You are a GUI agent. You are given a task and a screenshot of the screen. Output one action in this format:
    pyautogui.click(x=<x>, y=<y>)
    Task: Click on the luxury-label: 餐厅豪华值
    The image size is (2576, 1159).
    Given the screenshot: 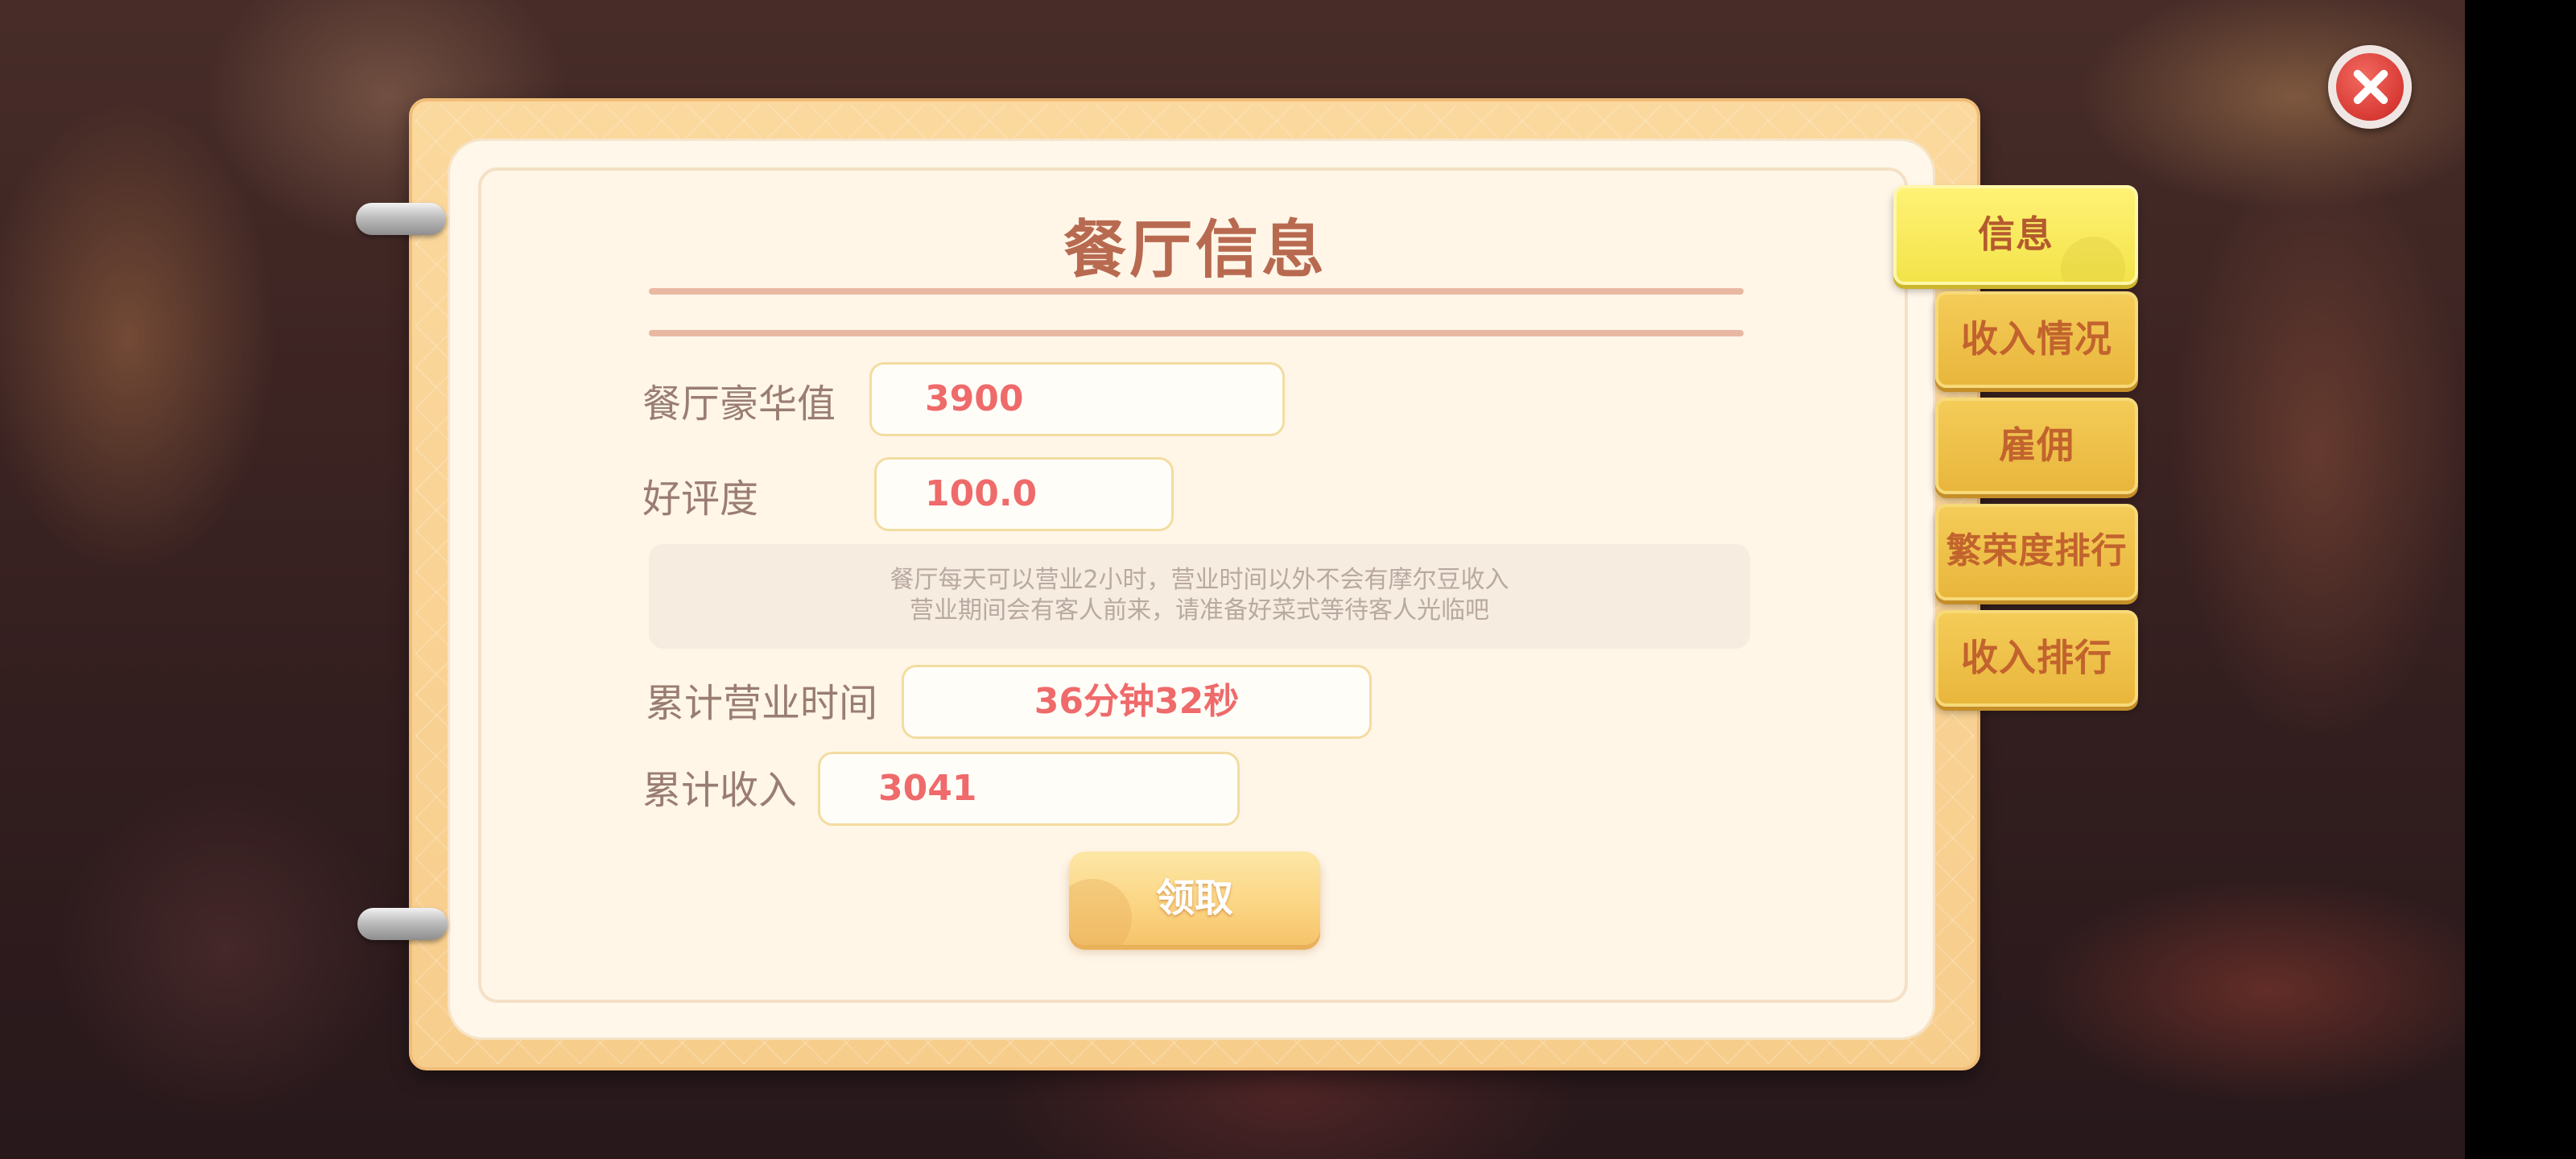 What is the action you would take?
    pyautogui.click(x=739, y=404)
    